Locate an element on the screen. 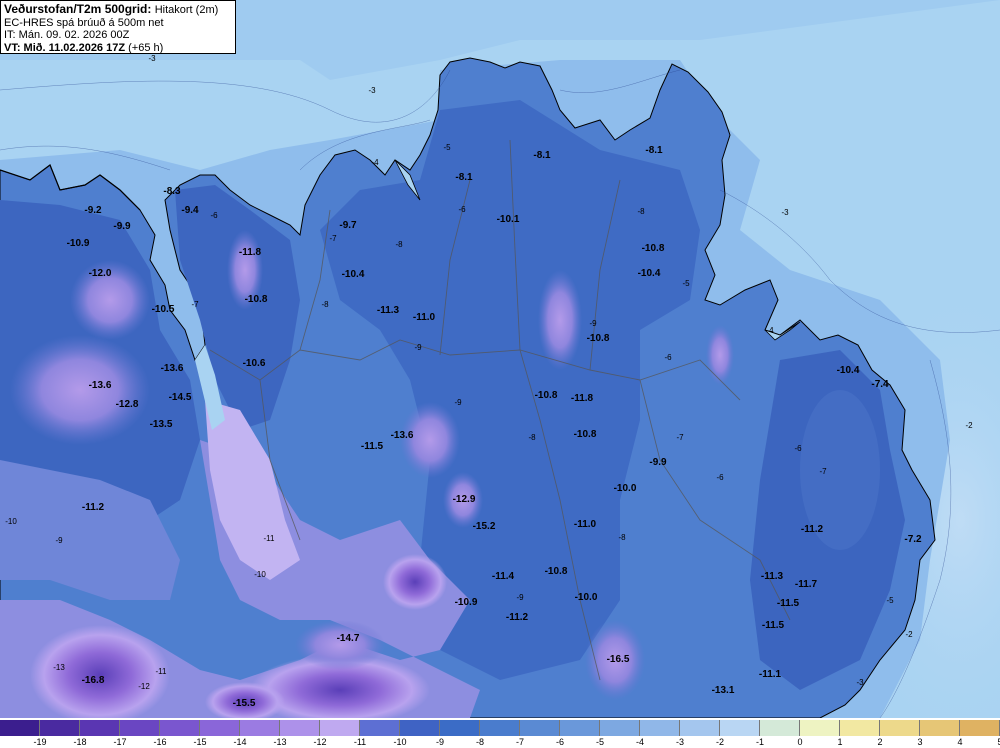 Image resolution: width=1000 pixels, height=748 pixels. temperature-label: -9.2 is located at coordinates (93, 210).